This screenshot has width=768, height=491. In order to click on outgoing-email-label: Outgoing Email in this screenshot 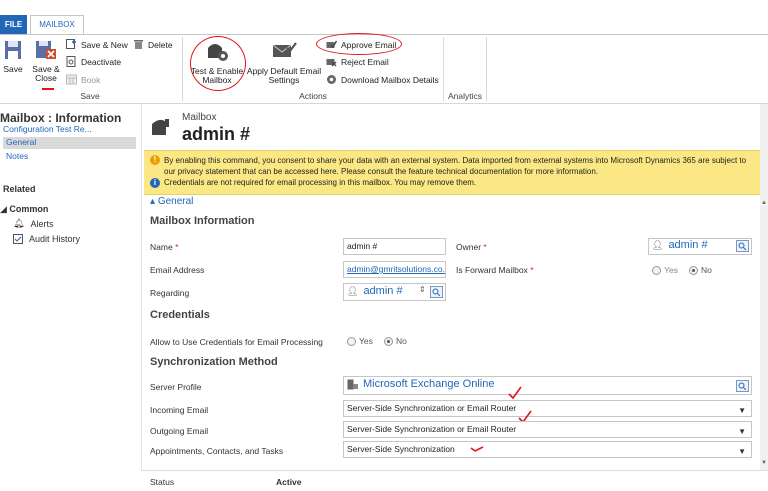, I will do `click(179, 431)`.